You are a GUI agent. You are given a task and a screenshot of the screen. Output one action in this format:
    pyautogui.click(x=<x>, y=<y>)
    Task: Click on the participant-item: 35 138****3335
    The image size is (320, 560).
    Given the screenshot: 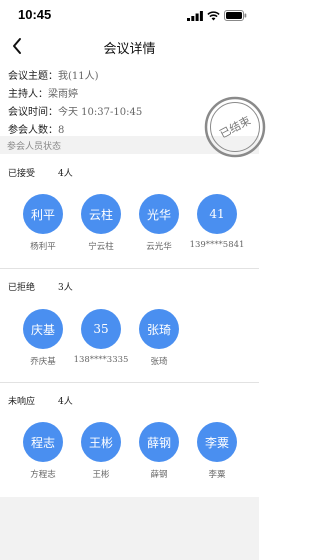 What is the action you would take?
    pyautogui.click(x=101, y=337)
    